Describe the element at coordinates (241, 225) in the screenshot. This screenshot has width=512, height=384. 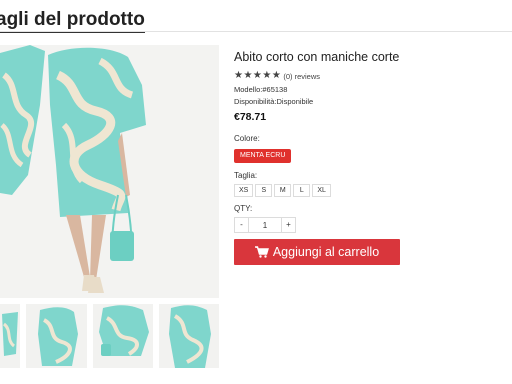
I see `qty-decrease-button: -` at that location.